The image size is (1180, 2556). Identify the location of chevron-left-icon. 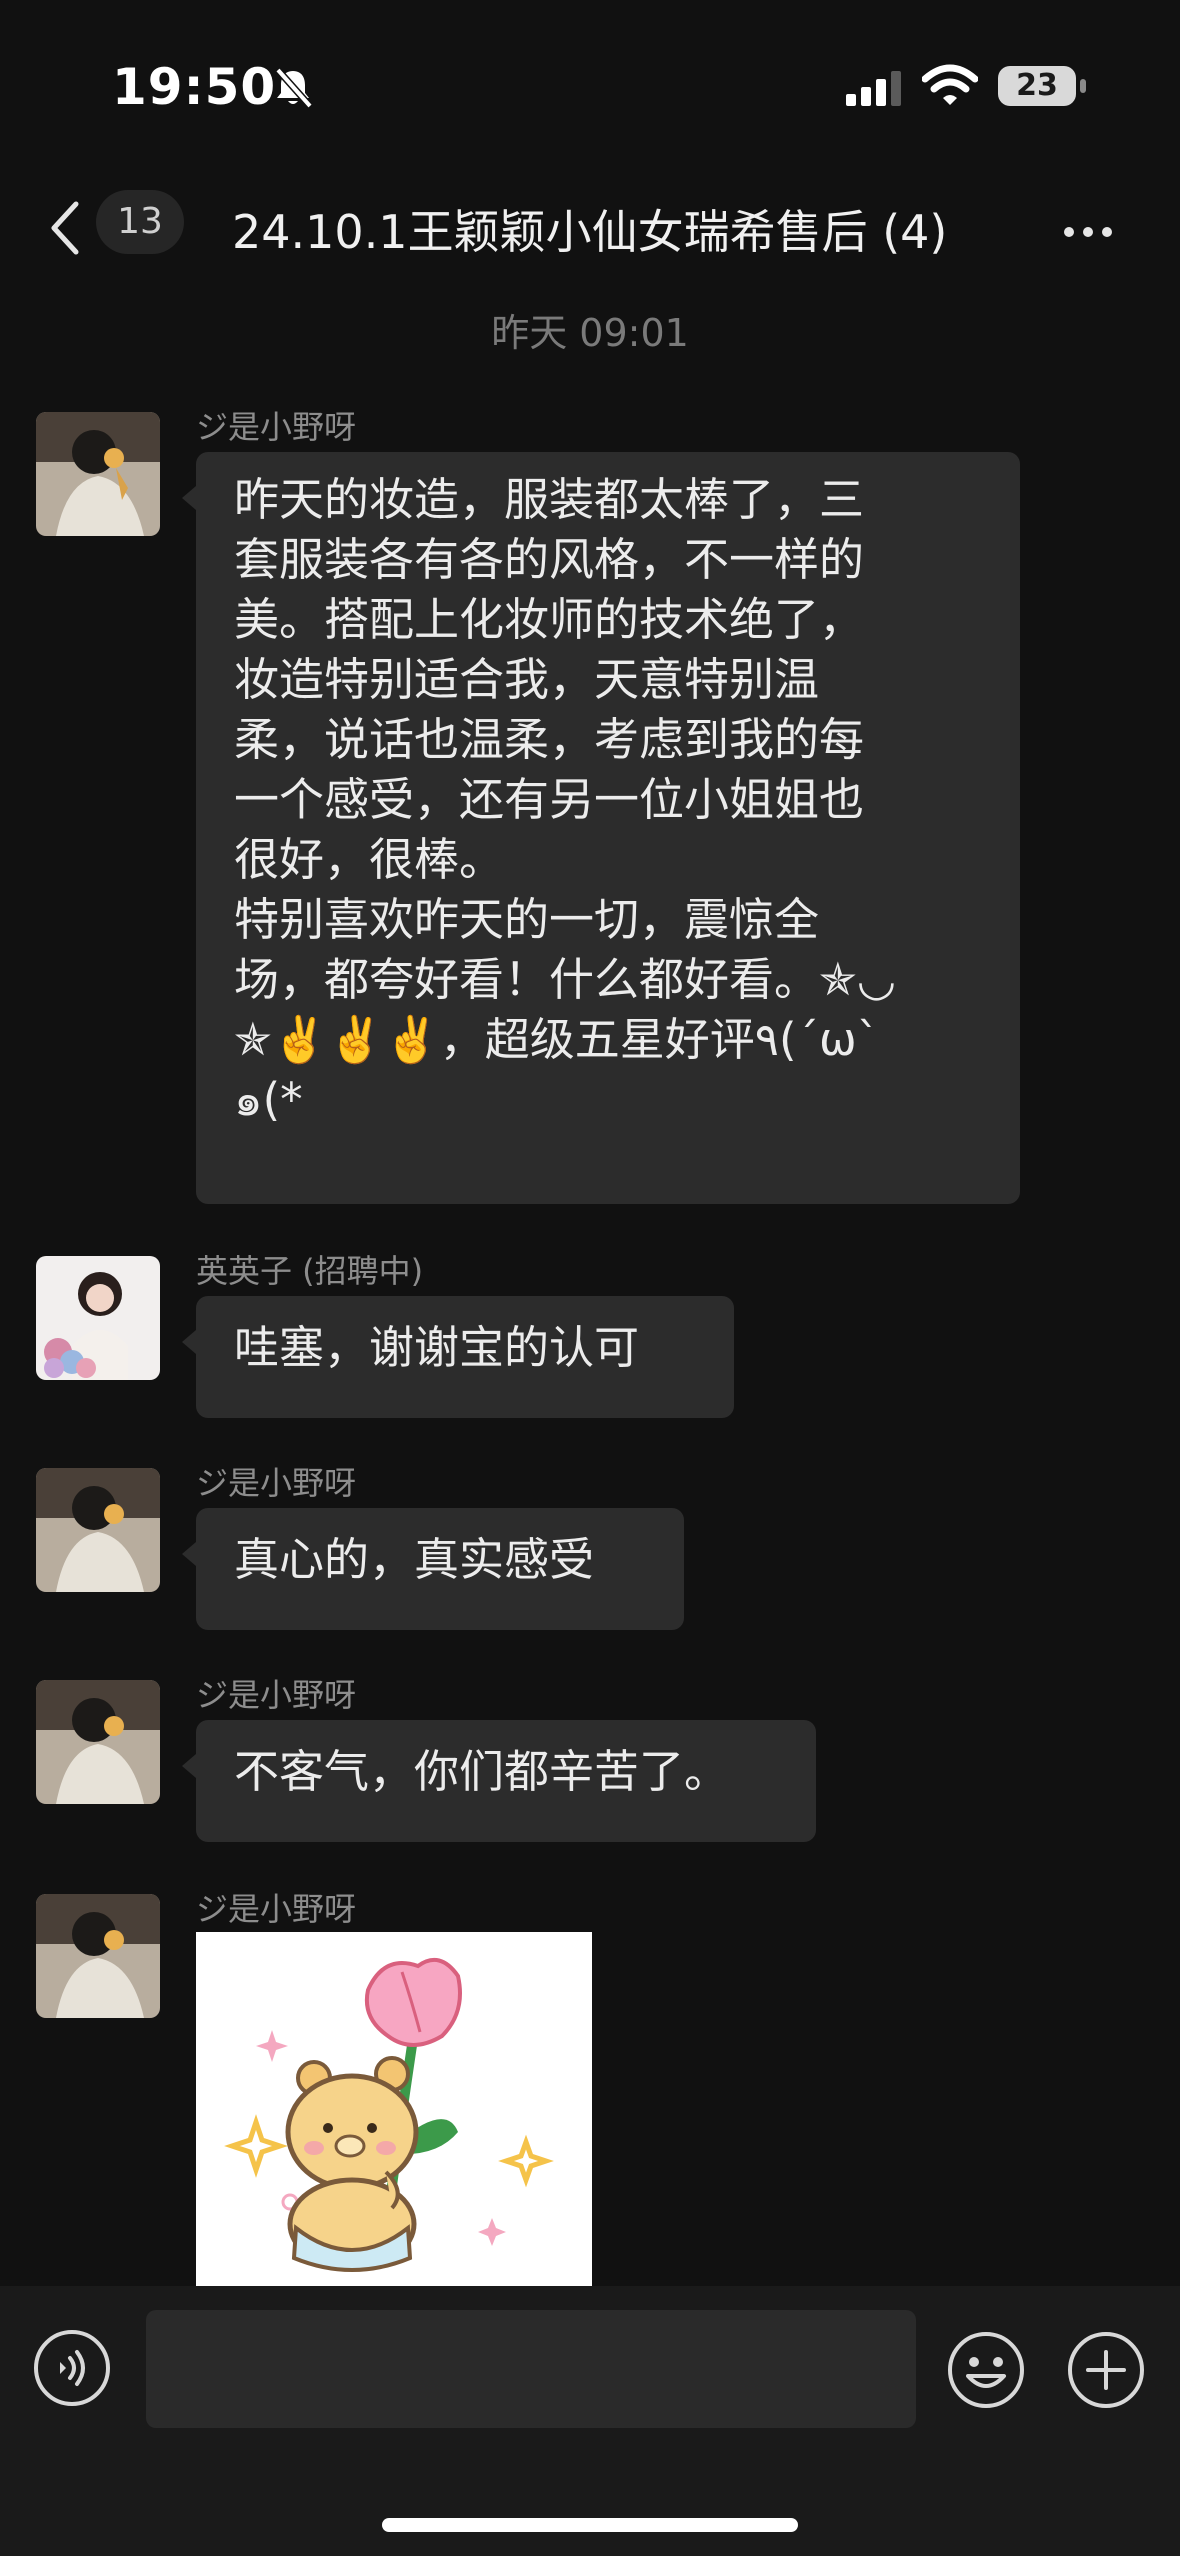
(65, 230).